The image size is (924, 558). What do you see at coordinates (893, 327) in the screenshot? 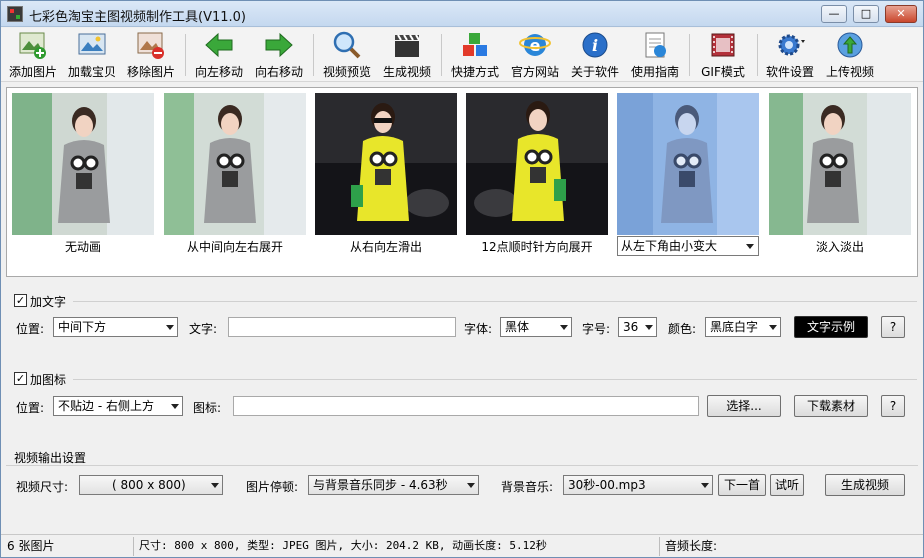
I see `text-help-button: ?` at bounding box center [893, 327].